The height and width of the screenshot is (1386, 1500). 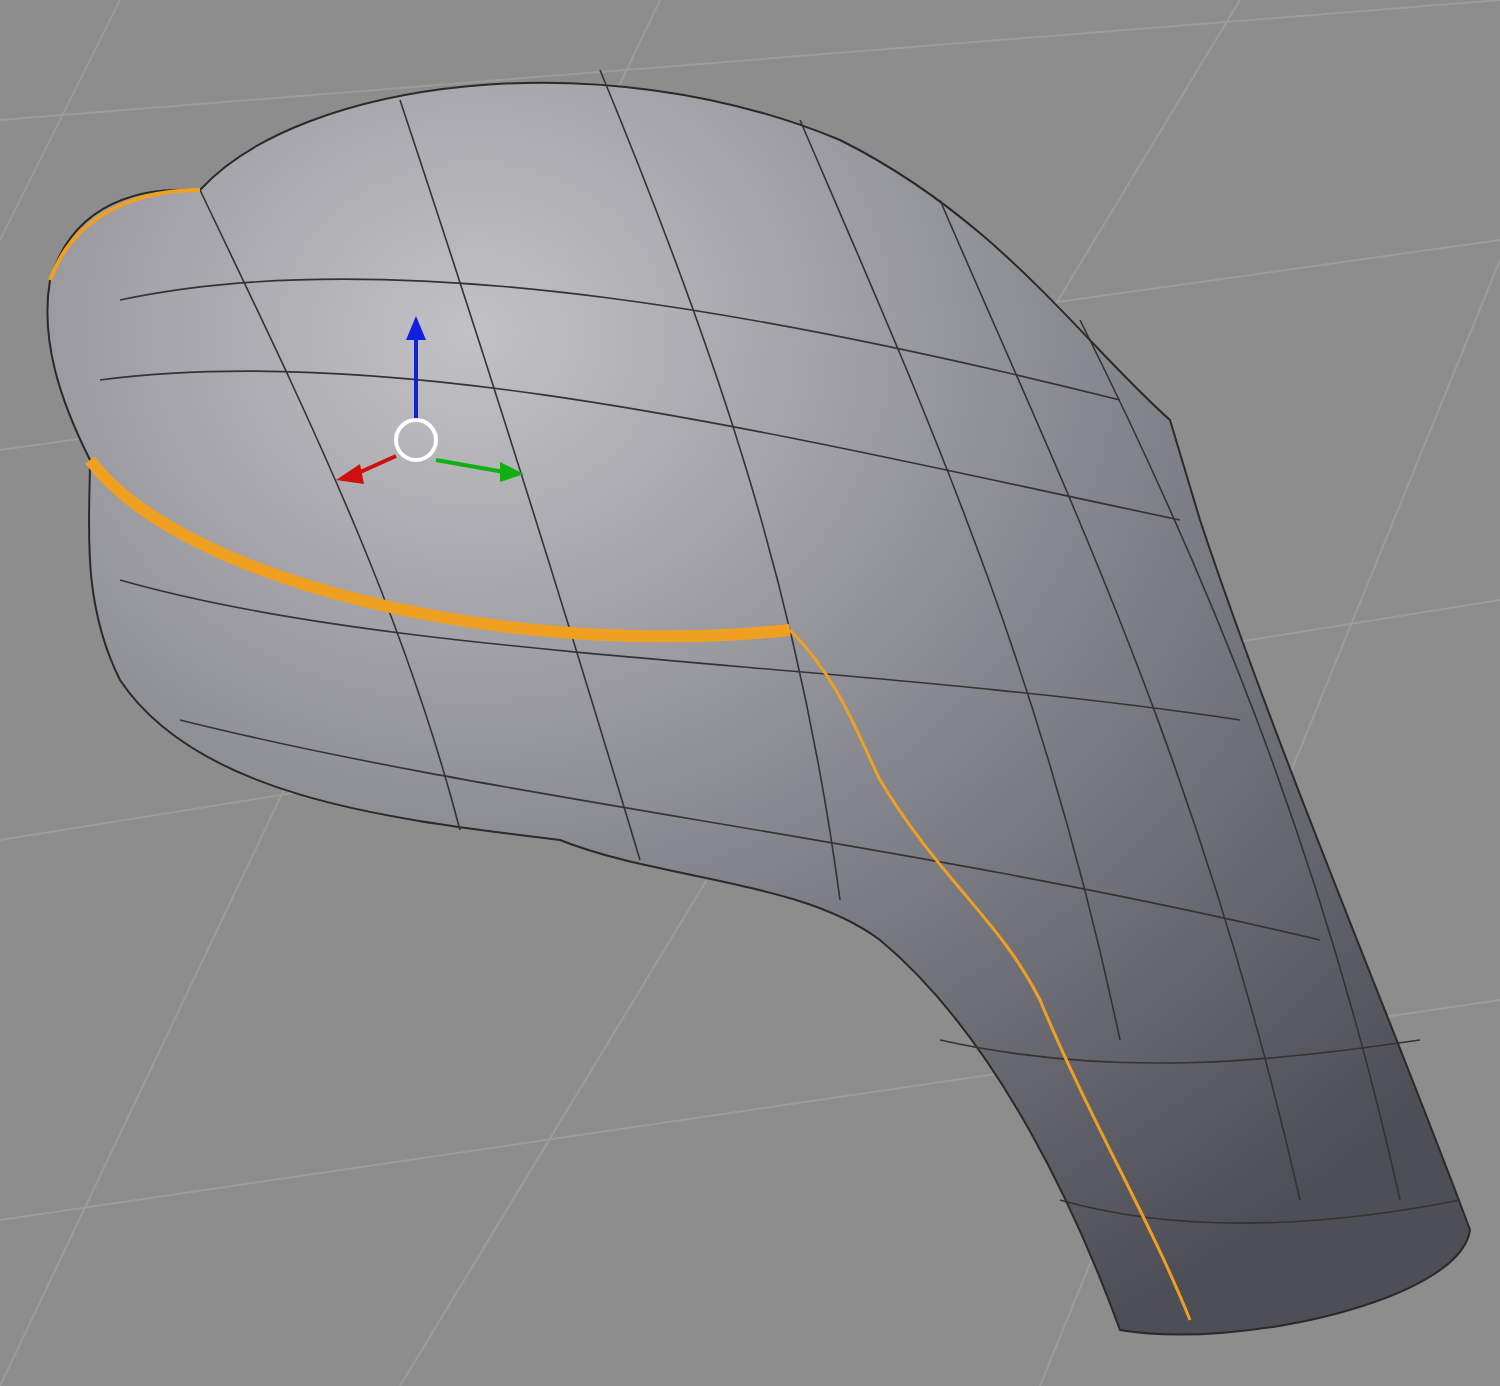 What do you see at coordinates (430, 400) in the screenshot?
I see `transform-gizmo-icon` at bounding box center [430, 400].